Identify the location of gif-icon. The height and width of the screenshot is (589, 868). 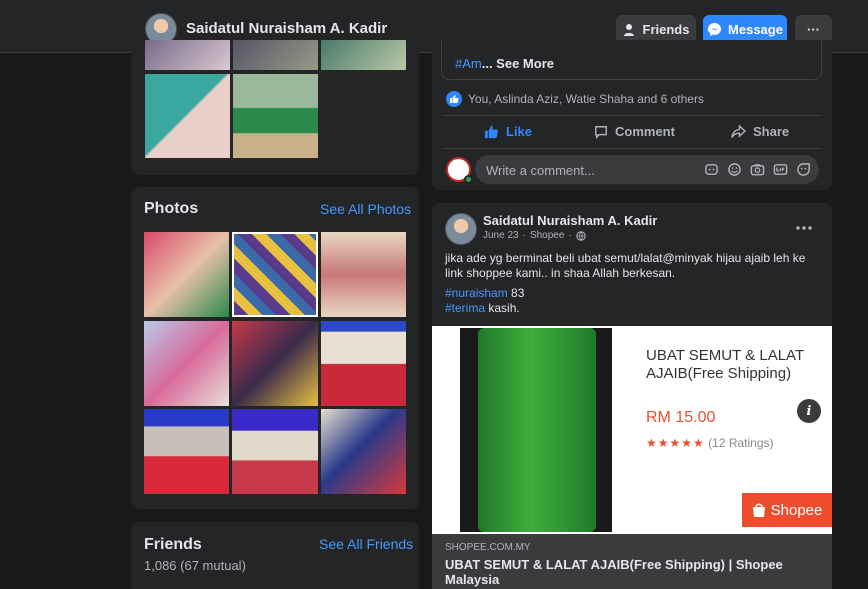
(780, 169).